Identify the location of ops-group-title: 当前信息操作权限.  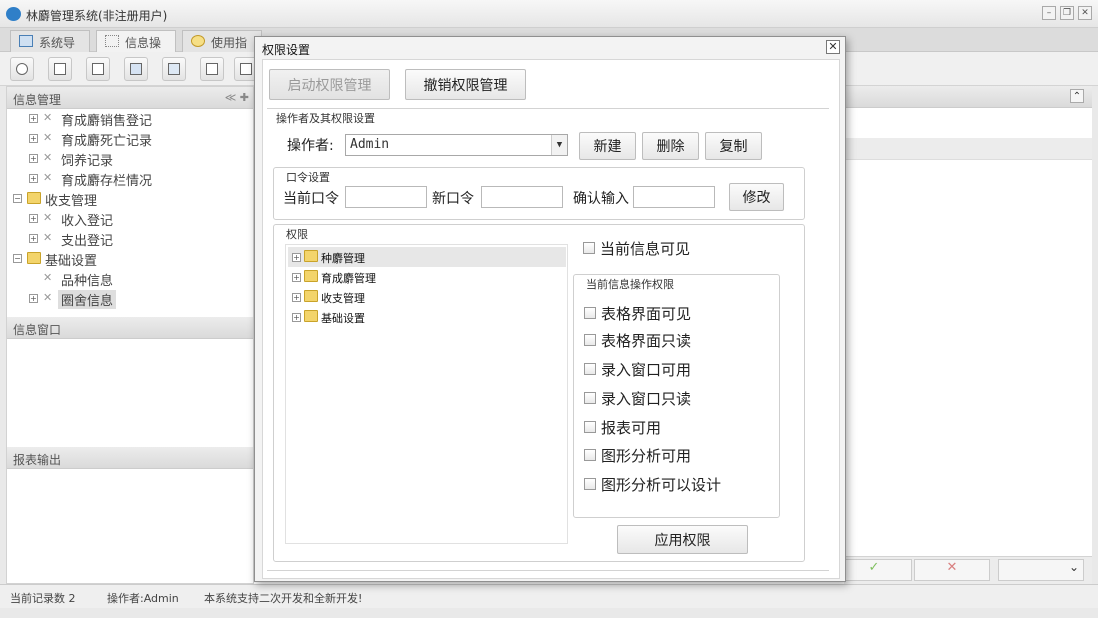
(630, 284).